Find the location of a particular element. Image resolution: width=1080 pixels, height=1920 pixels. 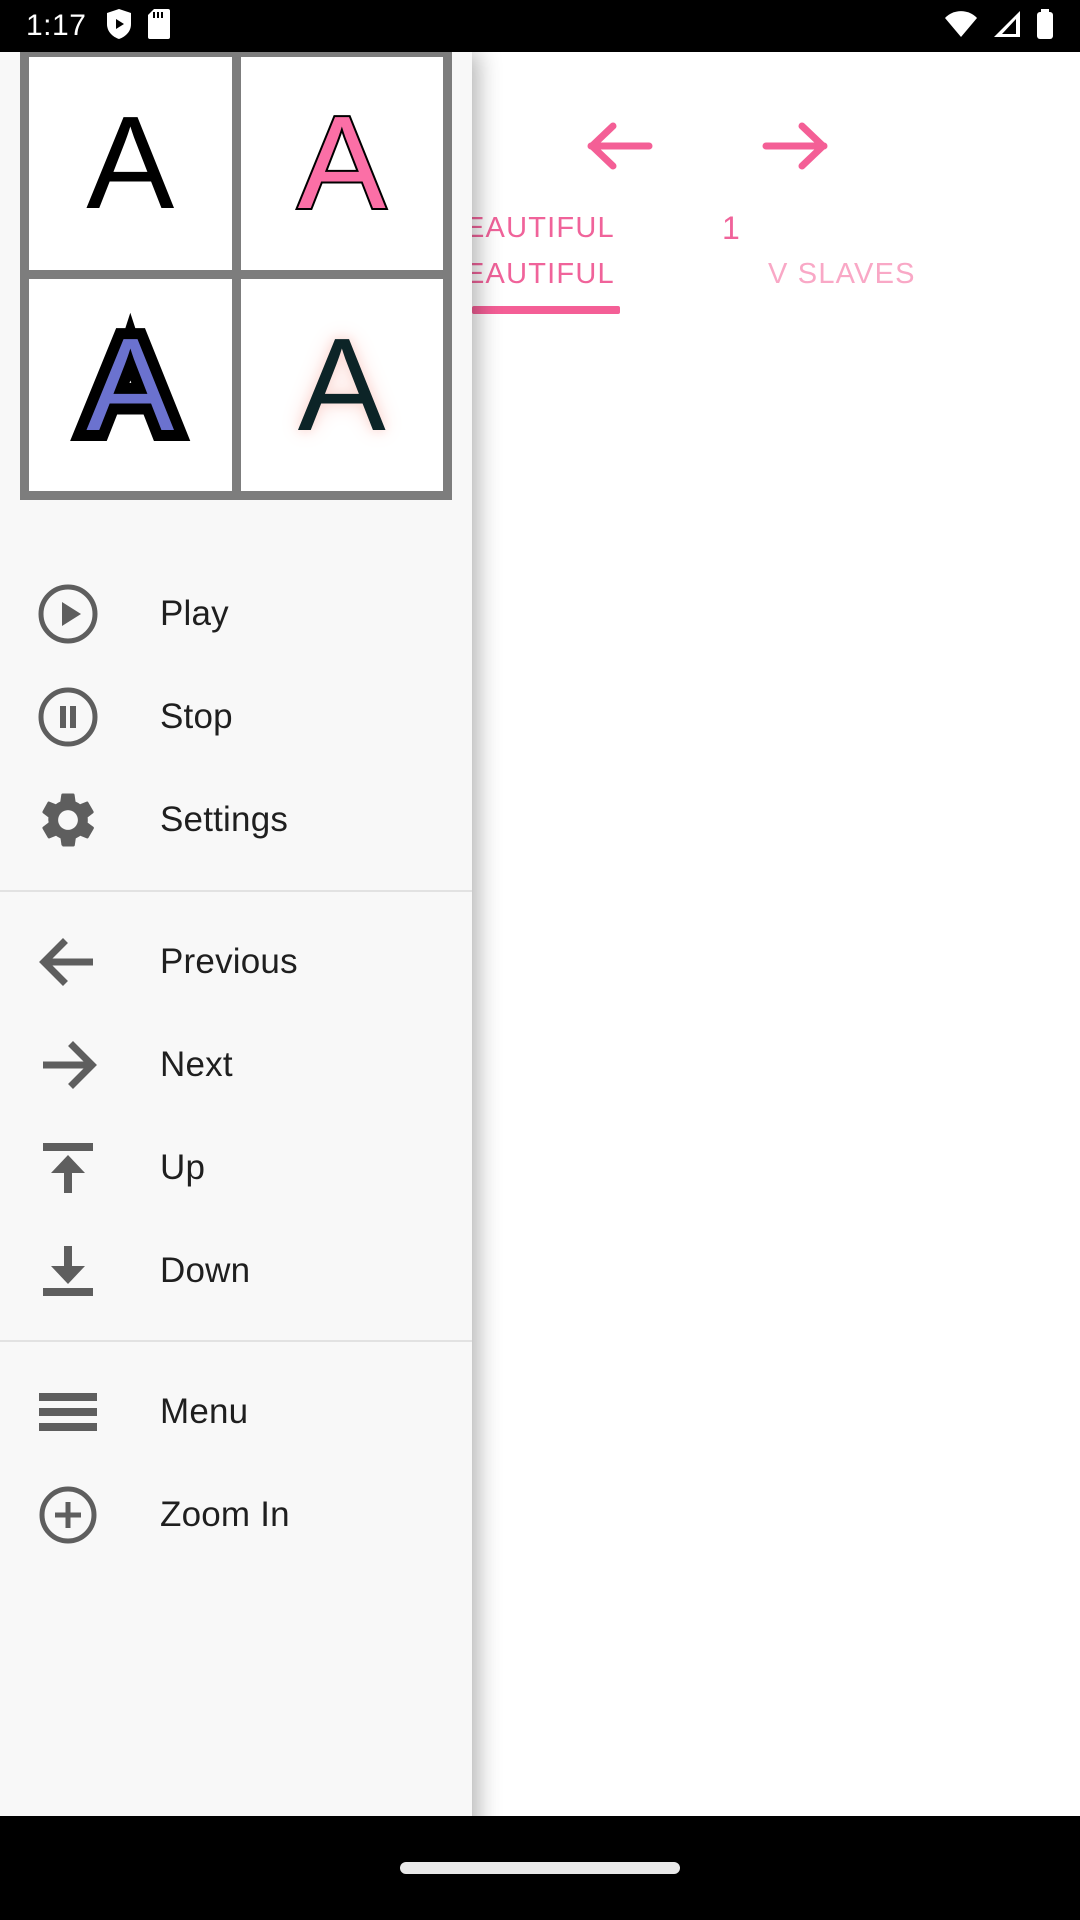

drawer-item-label: Up is located at coordinates (183, 1167).